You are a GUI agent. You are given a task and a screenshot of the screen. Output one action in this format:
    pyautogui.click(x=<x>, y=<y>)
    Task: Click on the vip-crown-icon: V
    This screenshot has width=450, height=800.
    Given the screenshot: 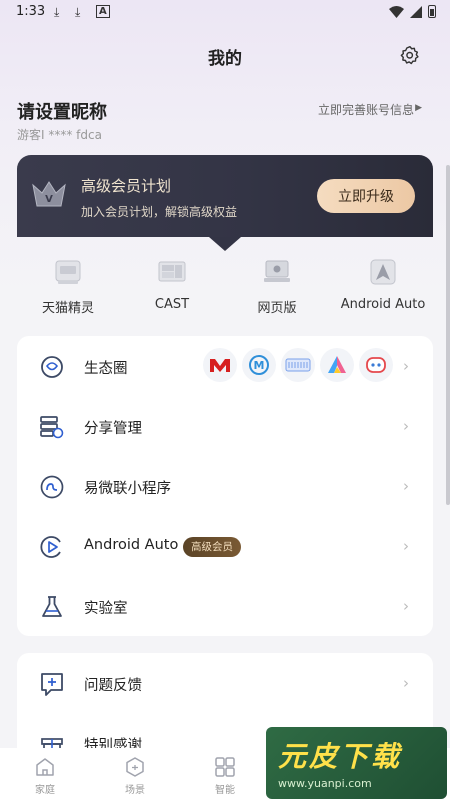 What is the action you would take?
    pyautogui.click(x=49, y=194)
    